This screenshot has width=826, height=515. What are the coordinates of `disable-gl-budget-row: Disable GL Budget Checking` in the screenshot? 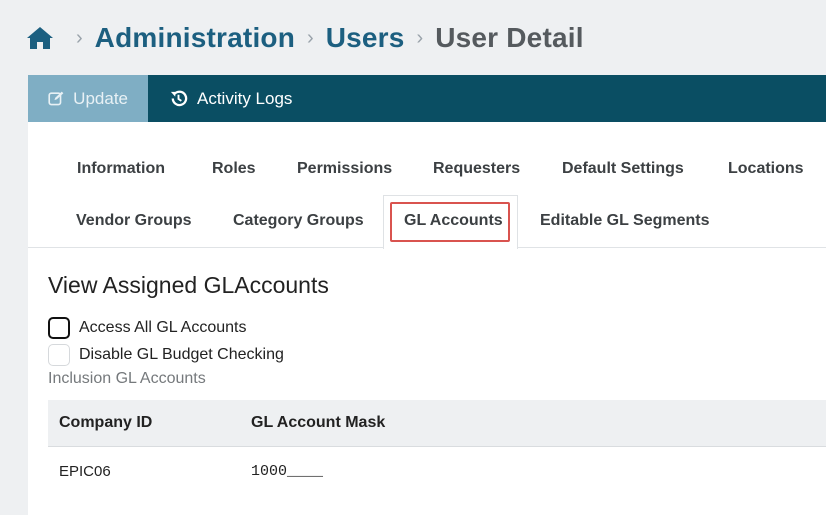 It's located at (166, 355).